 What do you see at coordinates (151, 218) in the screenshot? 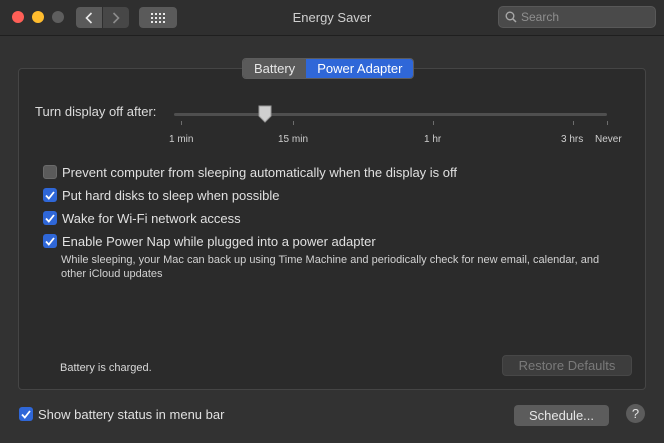
I see `wifi-wake-label: Wake for Wi-Fi network access` at bounding box center [151, 218].